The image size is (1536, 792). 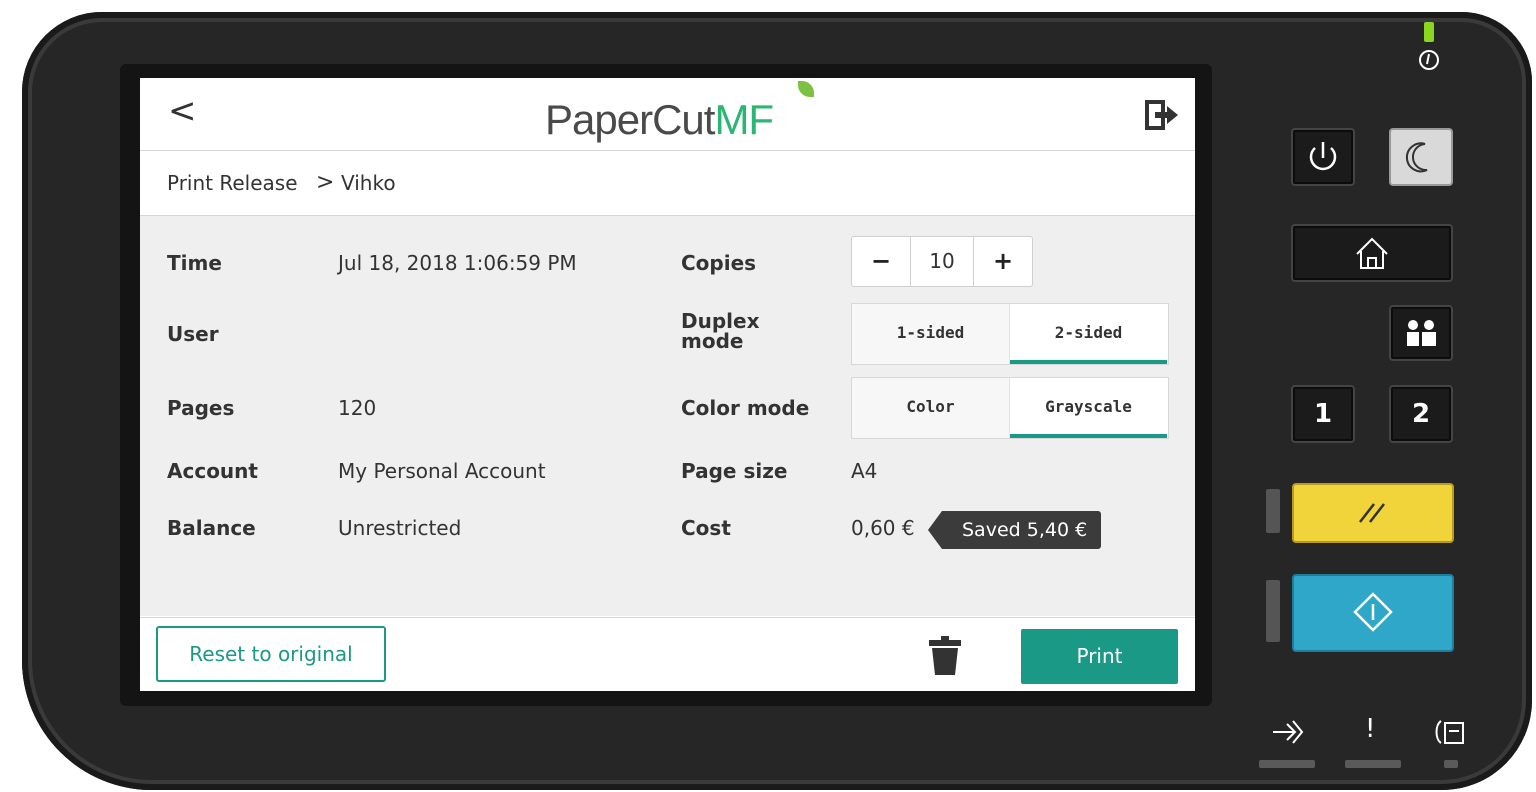 I want to click on user-label: User, so click(x=193, y=334).